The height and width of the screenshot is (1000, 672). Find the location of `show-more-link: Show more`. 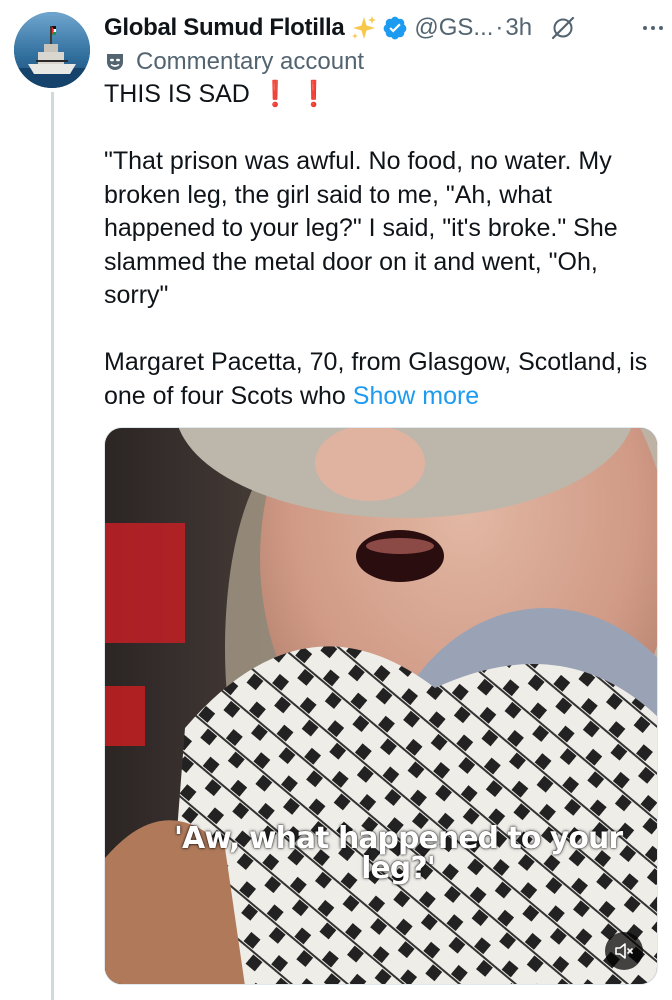

show-more-link: Show more is located at coordinates (416, 396).